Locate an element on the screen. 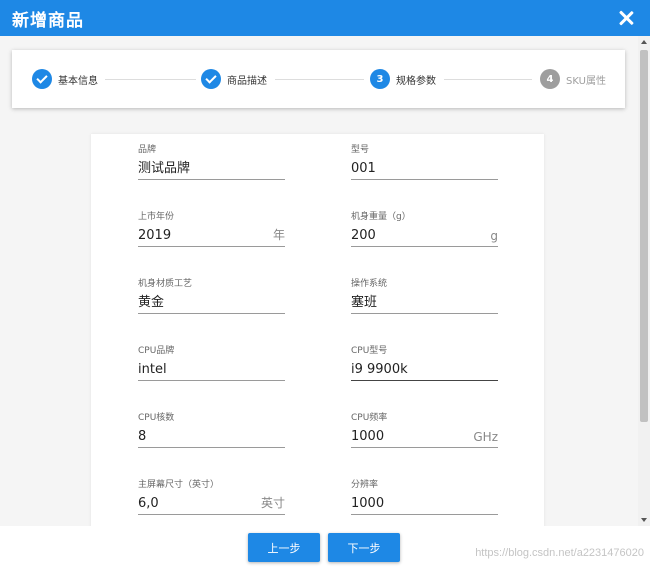 The image size is (650, 570). step-description: 商品描述 is located at coordinates (234, 79).